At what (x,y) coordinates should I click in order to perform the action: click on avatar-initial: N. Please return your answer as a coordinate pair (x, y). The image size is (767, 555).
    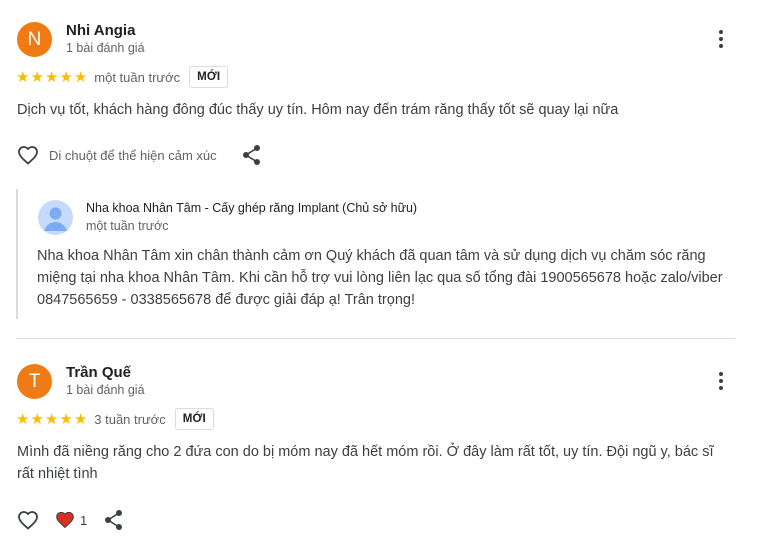
    Looking at the image, I should click on (34, 39).